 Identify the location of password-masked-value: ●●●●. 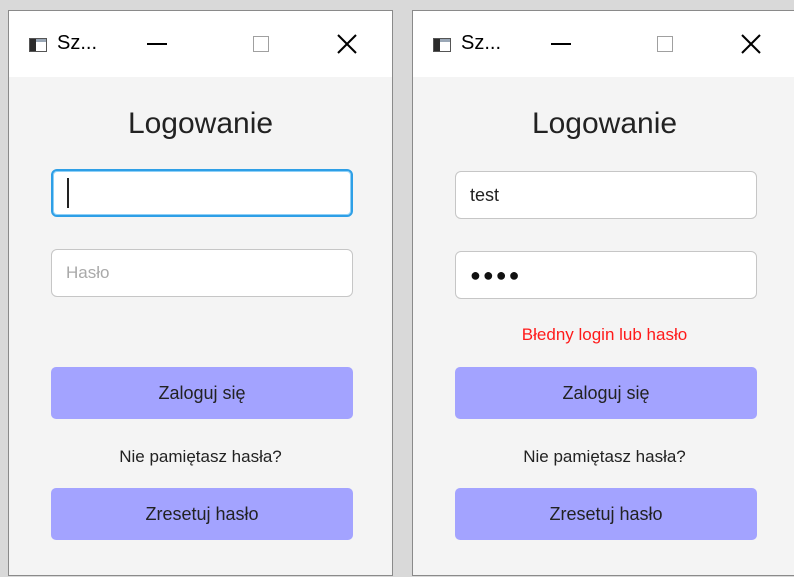
(496, 274).